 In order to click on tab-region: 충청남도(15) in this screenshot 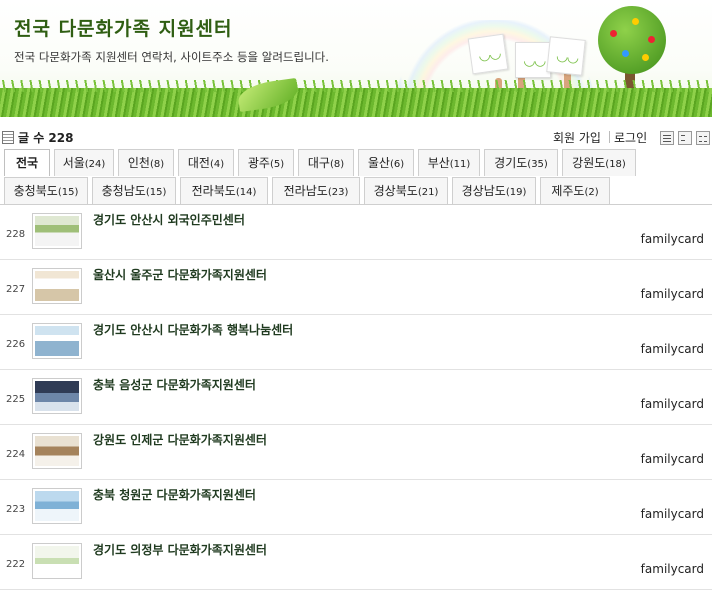, I will do `click(134, 190)`.